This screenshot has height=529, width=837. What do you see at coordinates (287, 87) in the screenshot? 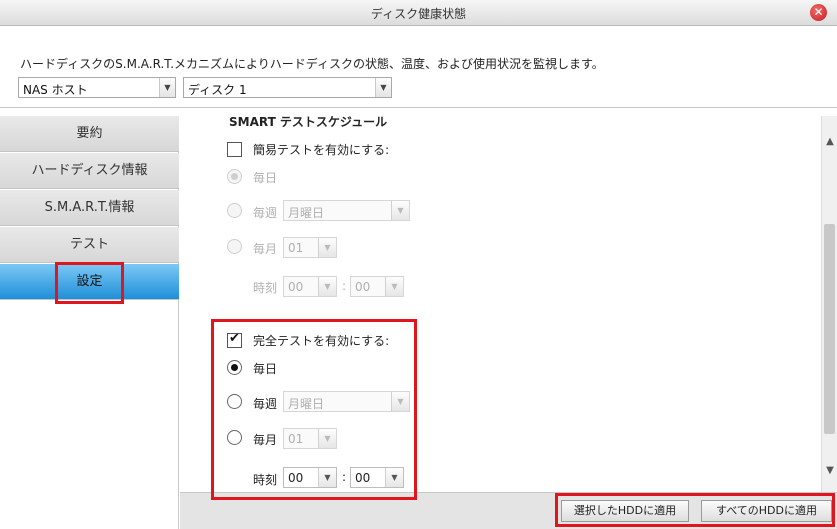
I see `disk-select: ディスク 1 ▼` at bounding box center [287, 87].